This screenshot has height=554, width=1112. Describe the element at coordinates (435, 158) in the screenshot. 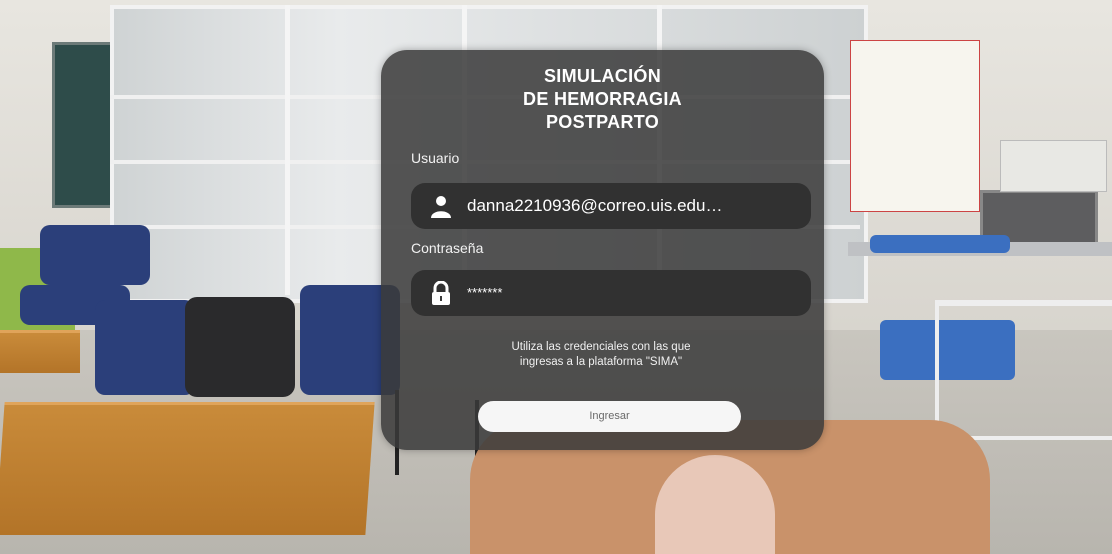

I see `username-label: Usuario` at that location.